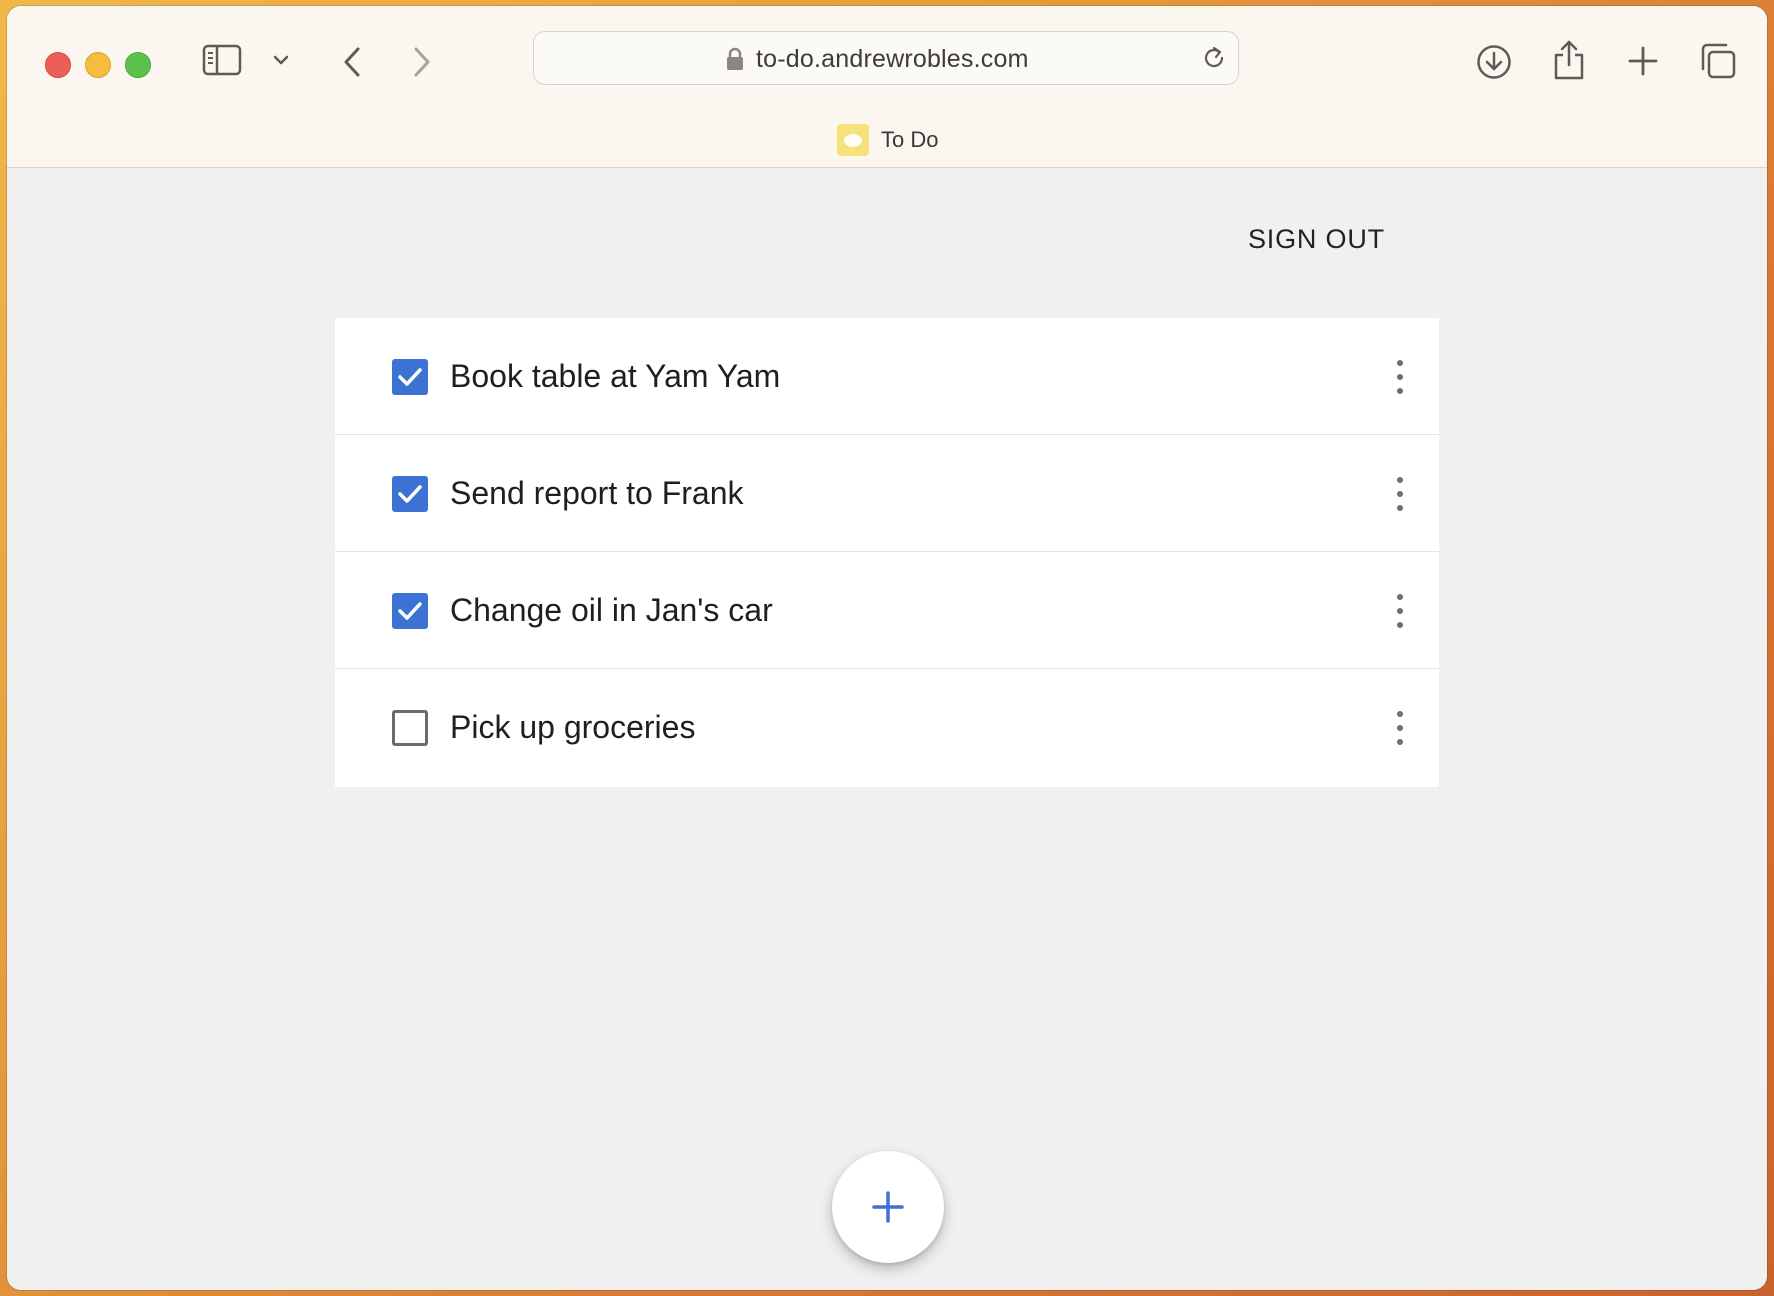 The width and height of the screenshot is (1774, 1296). What do you see at coordinates (1569, 60) in the screenshot?
I see `share-icon` at bounding box center [1569, 60].